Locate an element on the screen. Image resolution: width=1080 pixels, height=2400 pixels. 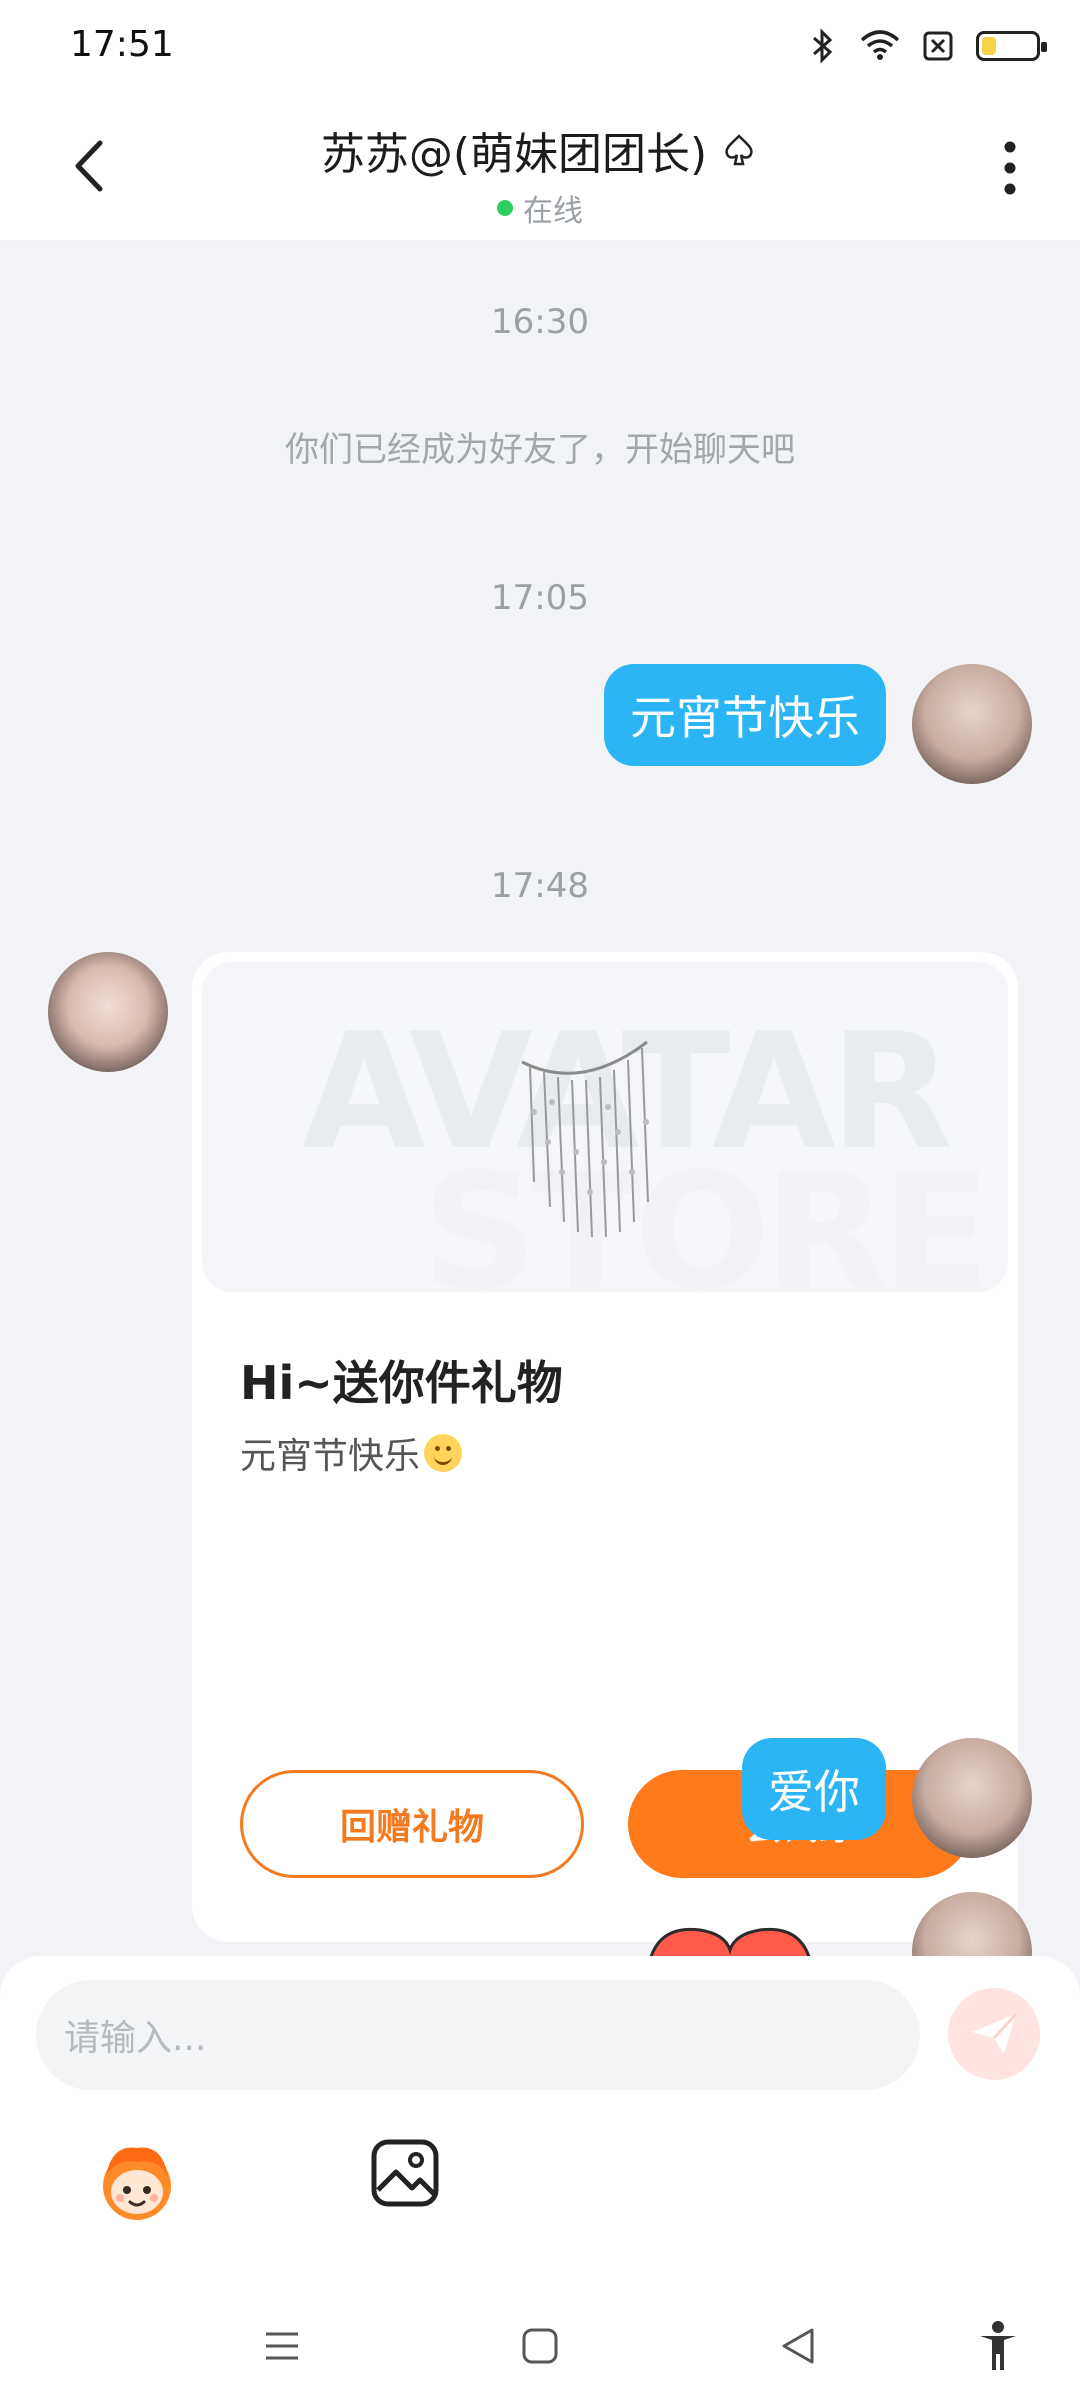
gift-banner: AVATAR STORE is located at coordinates (605, 1127).